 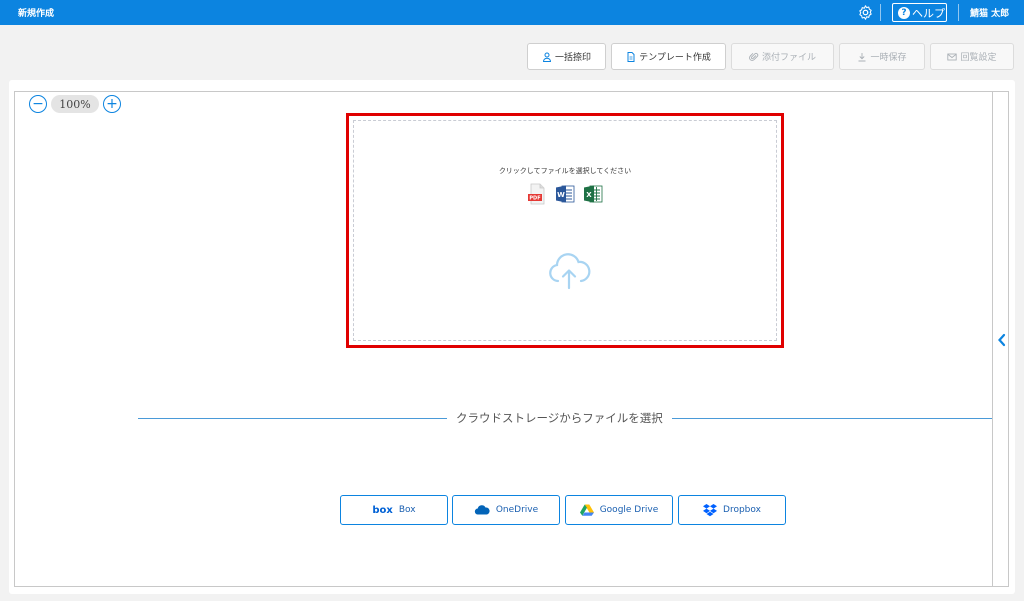 What do you see at coordinates (38, 104) in the screenshot?
I see `zoom-out-button: −` at bounding box center [38, 104].